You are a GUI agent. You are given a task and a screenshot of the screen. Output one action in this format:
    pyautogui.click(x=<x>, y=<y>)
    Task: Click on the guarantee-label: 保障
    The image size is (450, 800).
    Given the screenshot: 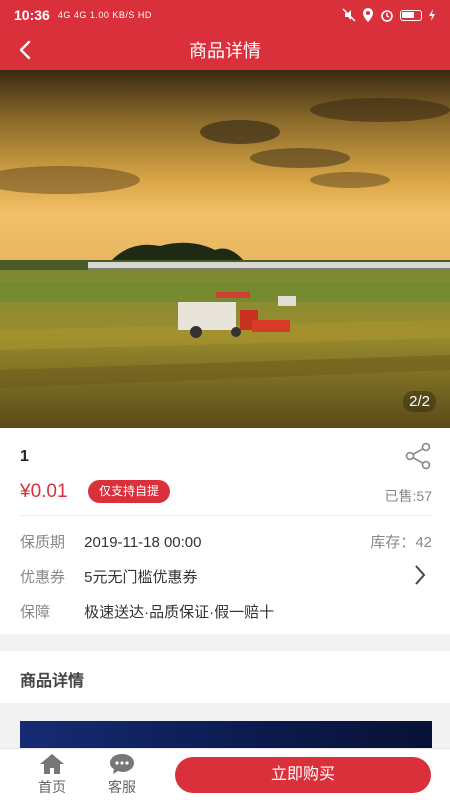 What is the action you would take?
    pyautogui.click(x=35, y=612)
    